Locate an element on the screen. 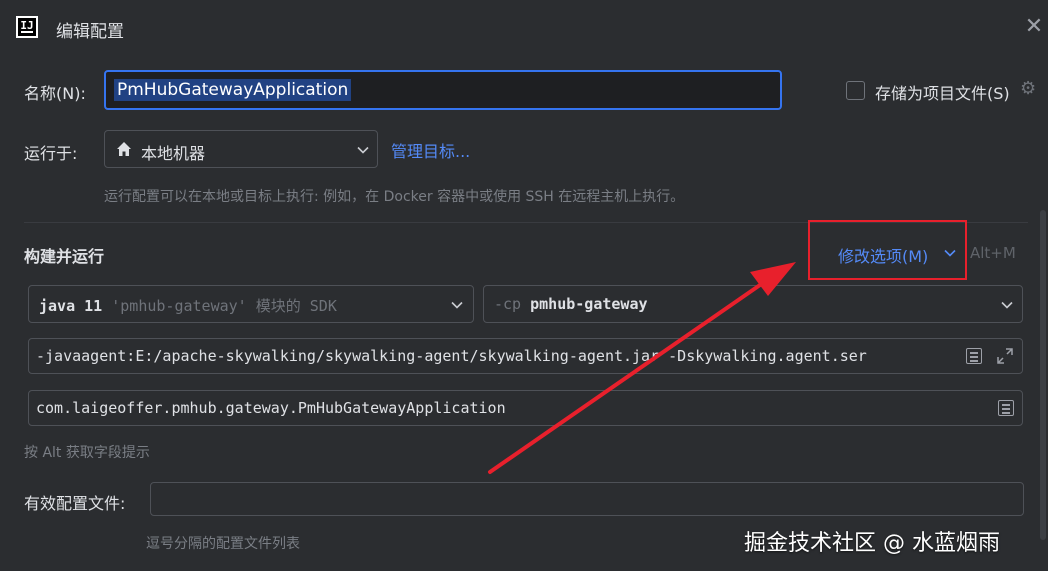  intellij-logo-icon: IJ is located at coordinates (27, 27).